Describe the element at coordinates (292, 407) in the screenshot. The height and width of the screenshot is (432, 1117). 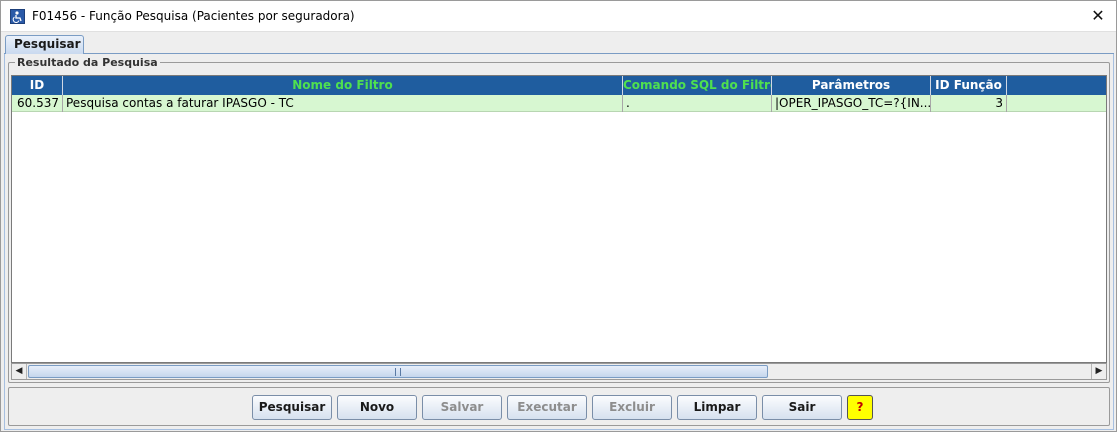
I see `pesquisar-button: Pesquisar` at that location.